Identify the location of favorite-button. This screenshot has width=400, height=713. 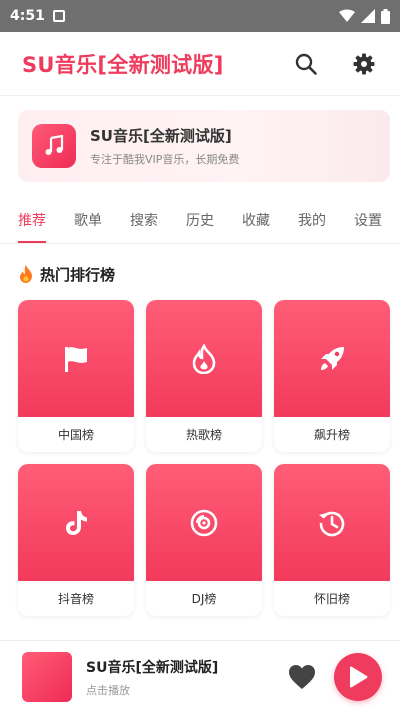
(302, 677).